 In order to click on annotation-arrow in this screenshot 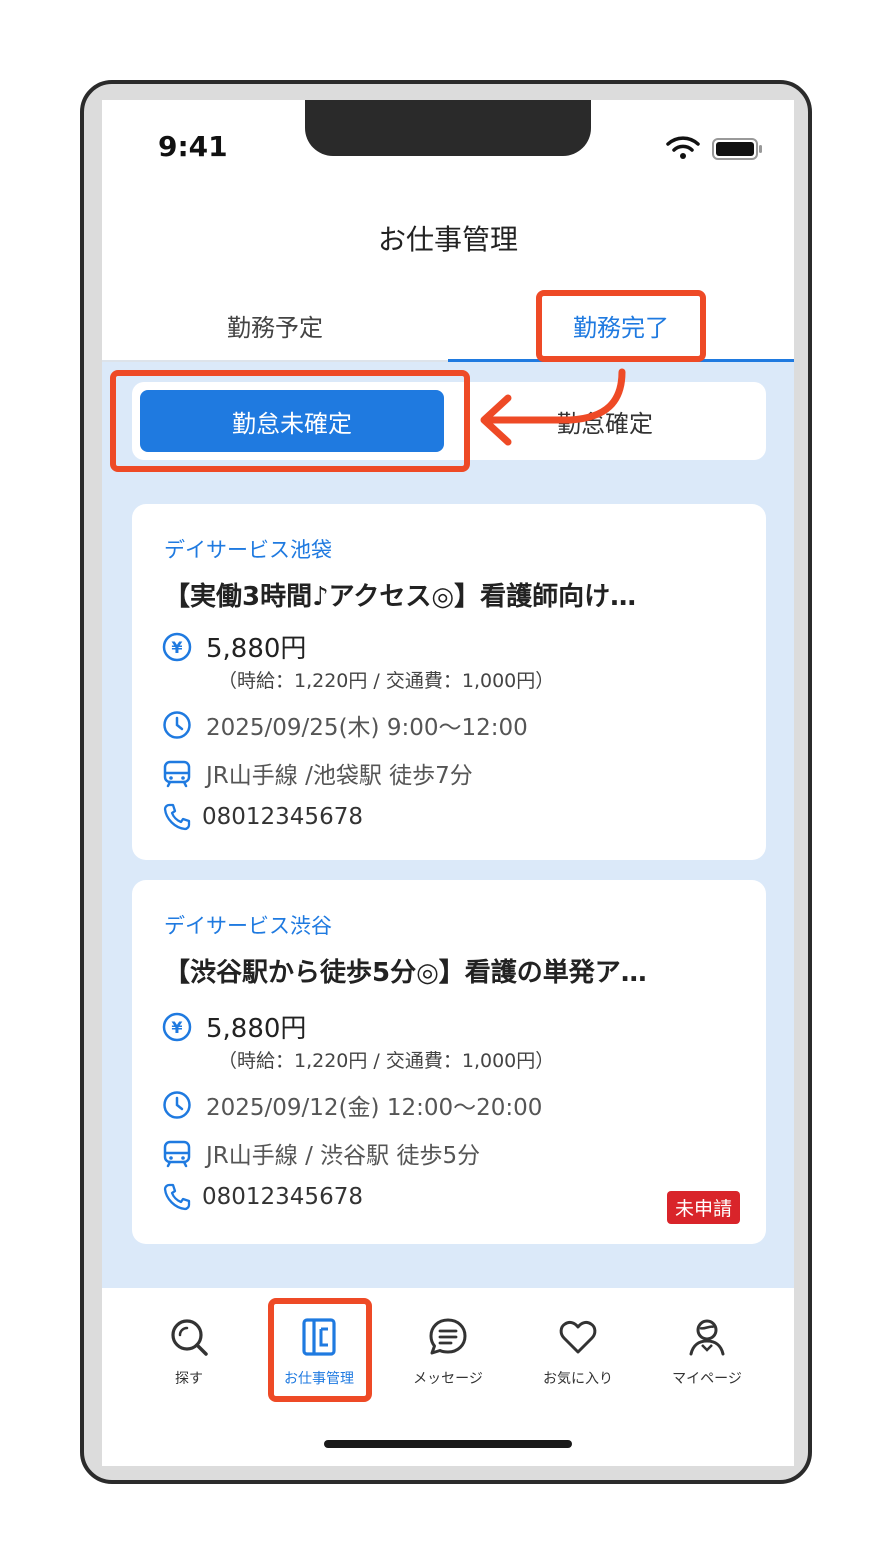, I will do `click(553, 407)`.